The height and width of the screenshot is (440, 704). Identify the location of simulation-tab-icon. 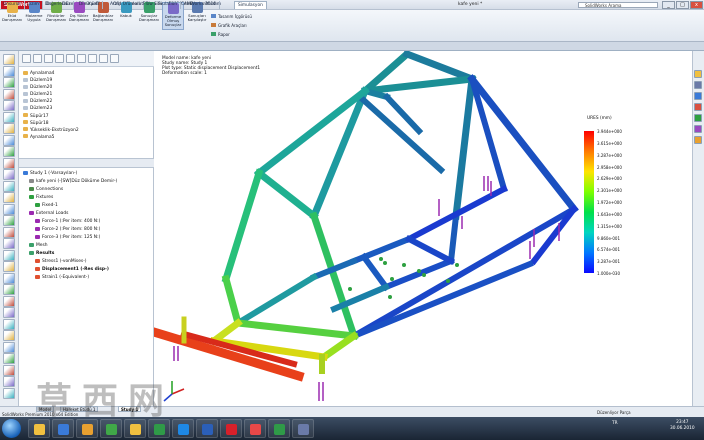
(92, 58).